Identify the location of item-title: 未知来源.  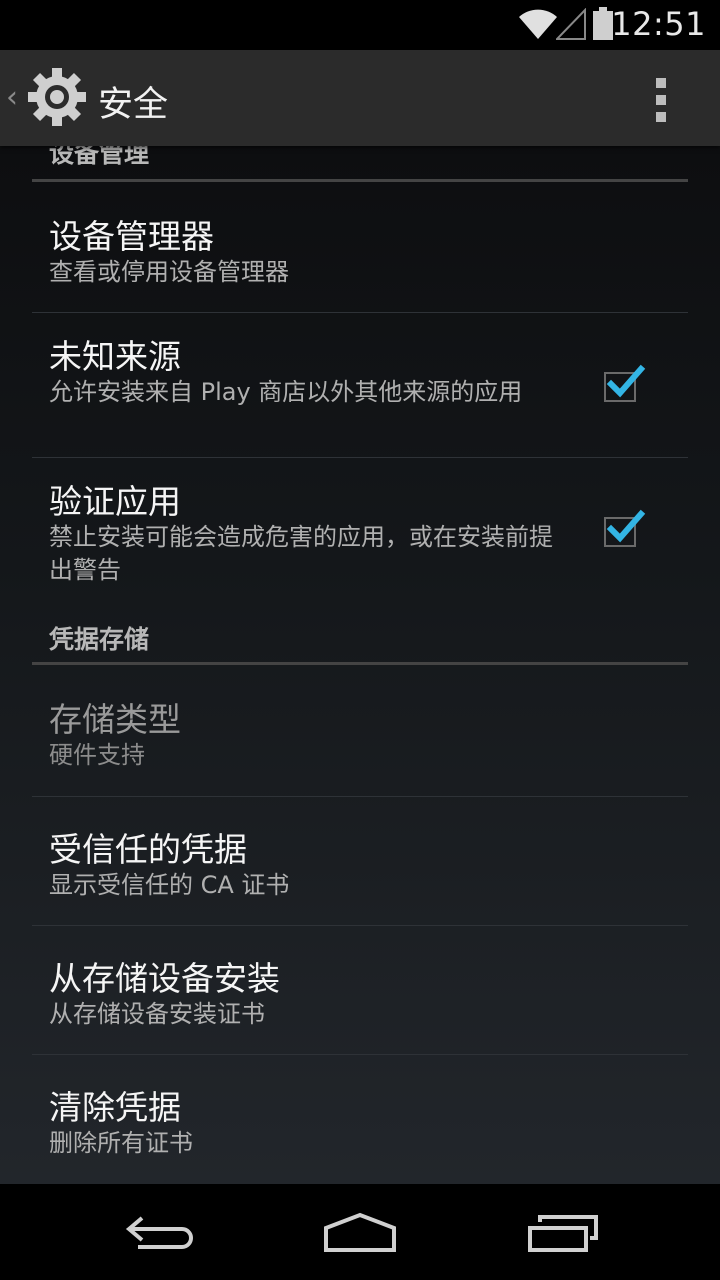
(115, 356).